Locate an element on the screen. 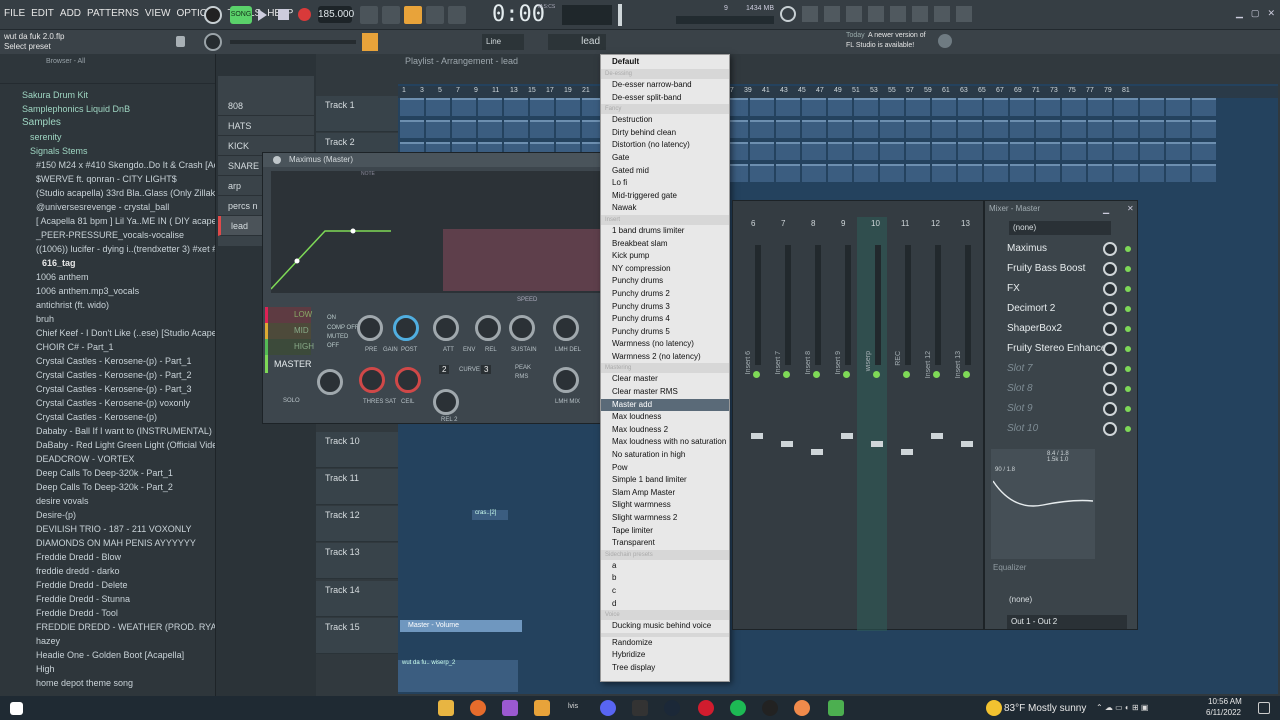  blend-icon is located at coordinates (435, 15).